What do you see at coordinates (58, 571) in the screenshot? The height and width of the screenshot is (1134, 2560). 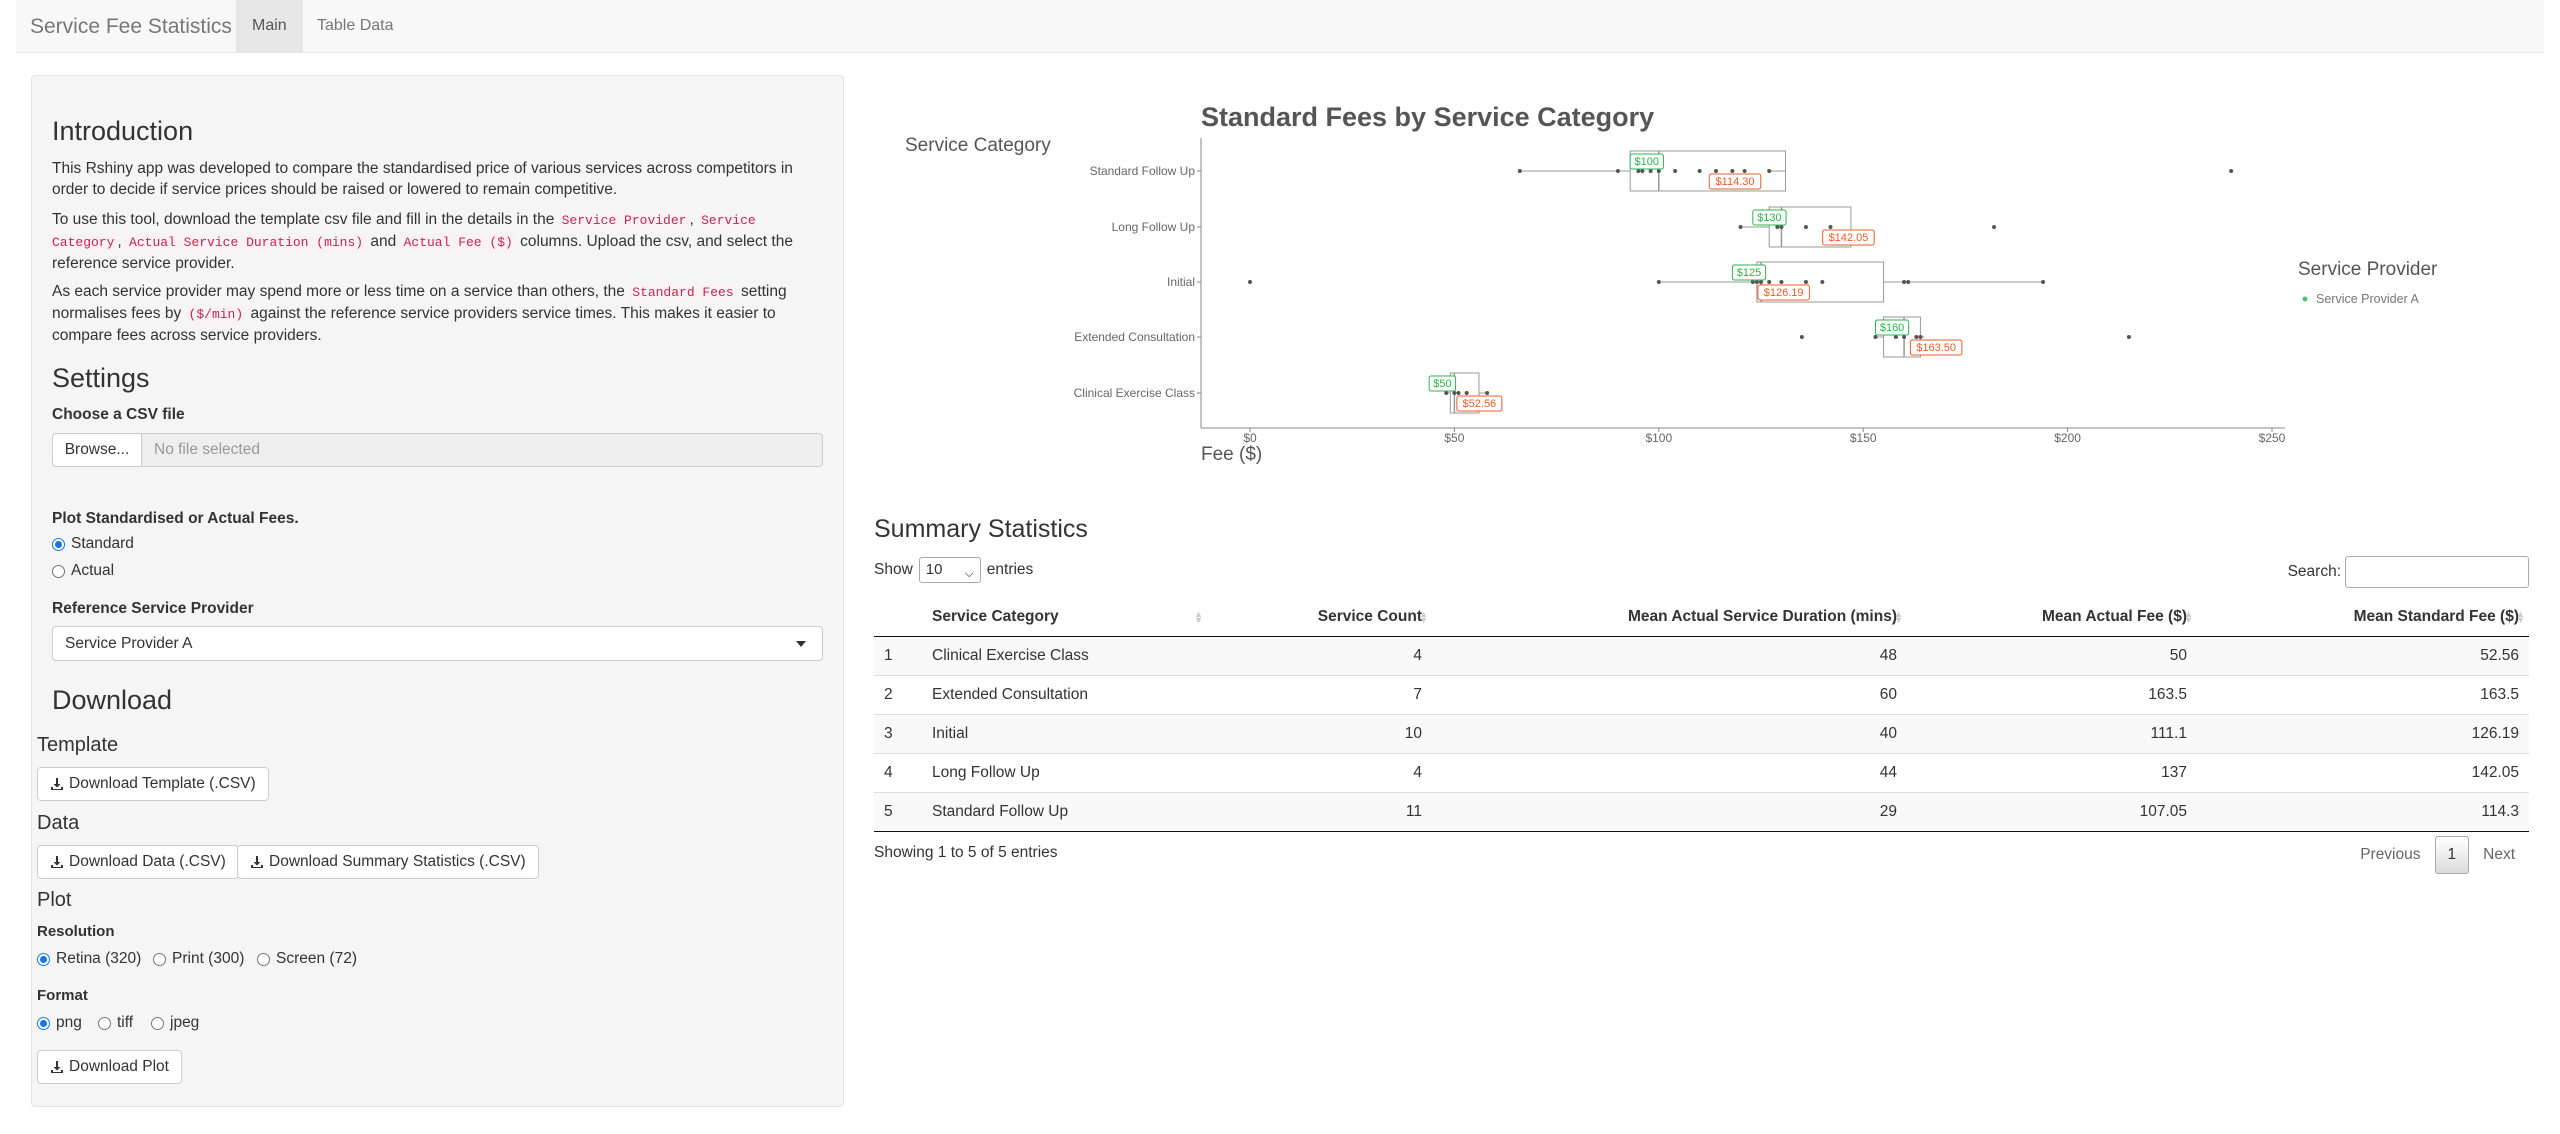 I see `radio-actual-dot` at bounding box center [58, 571].